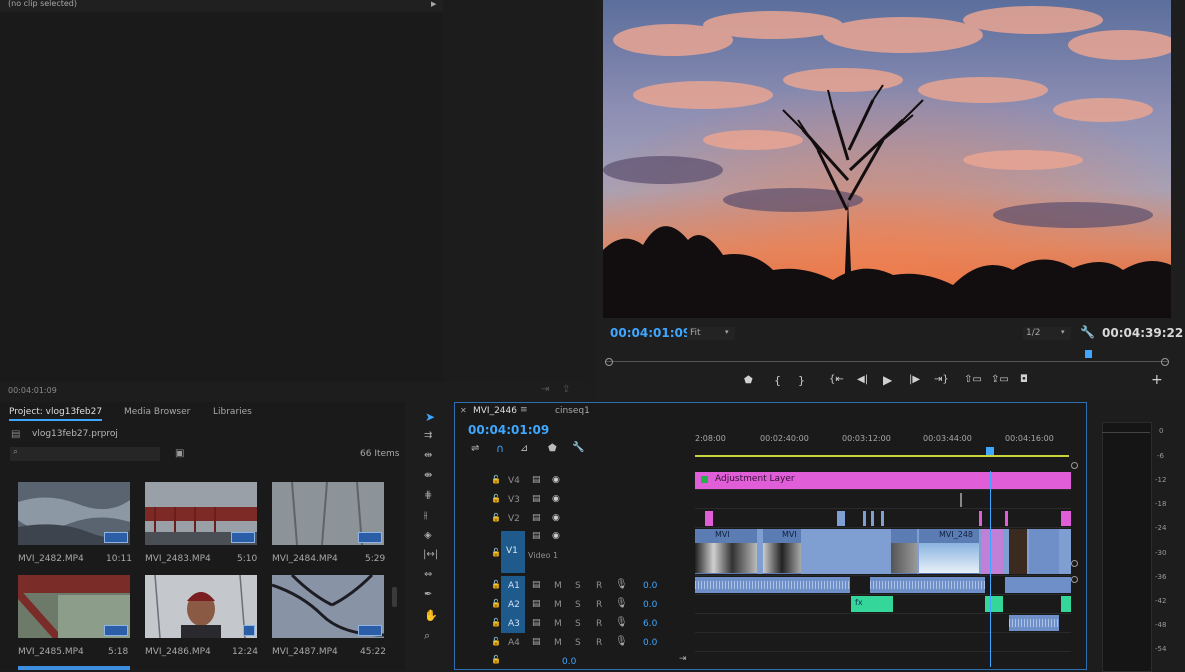 The width and height of the screenshot is (1185, 672). Describe the element at coordinates (927, 585) in the screenshot. I see `a1-clip` at that location.